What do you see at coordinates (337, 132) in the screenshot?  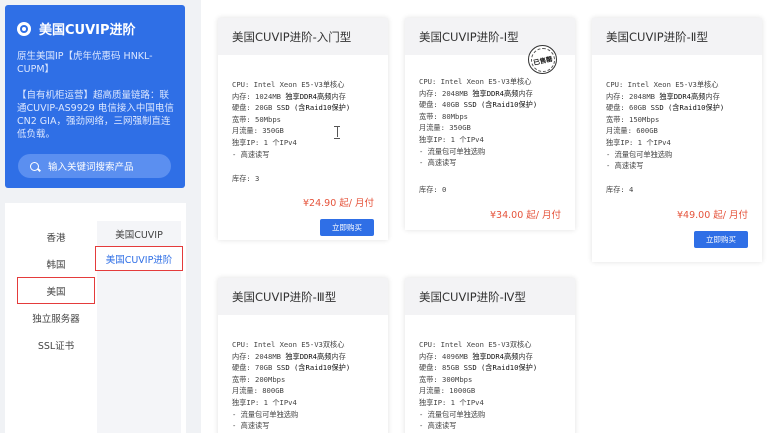 I see `text-cursor-icon` at bounding box center [337, 132].